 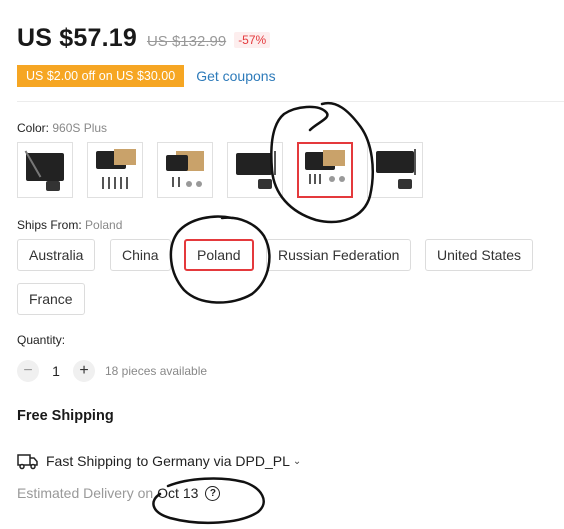 What do you see at coordinates (213, 461) in the screenshot?
I see `shipping-destination: to Germany via DPD_PL` at bounding box center [213, 461].